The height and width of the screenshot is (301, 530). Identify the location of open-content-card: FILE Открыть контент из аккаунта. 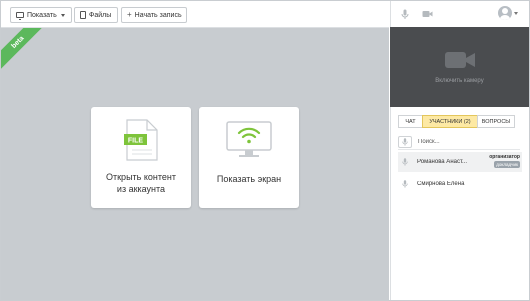
(141, 157).